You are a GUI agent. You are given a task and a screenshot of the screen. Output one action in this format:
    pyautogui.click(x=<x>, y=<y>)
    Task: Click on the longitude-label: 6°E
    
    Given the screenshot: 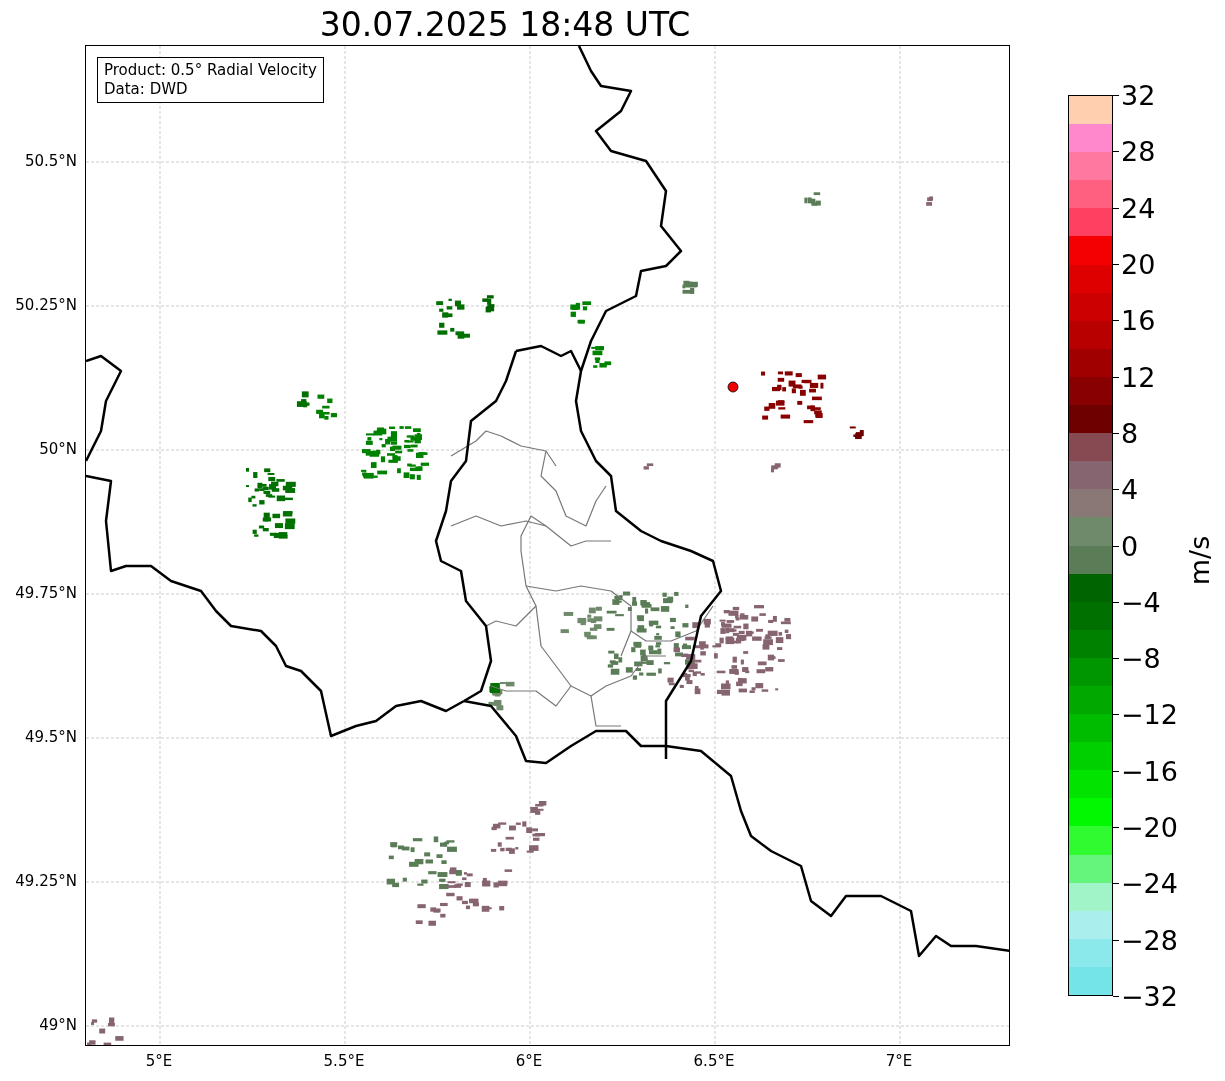 What is the action you would take?
    pyautogui.click(x=529, y=1061)
    